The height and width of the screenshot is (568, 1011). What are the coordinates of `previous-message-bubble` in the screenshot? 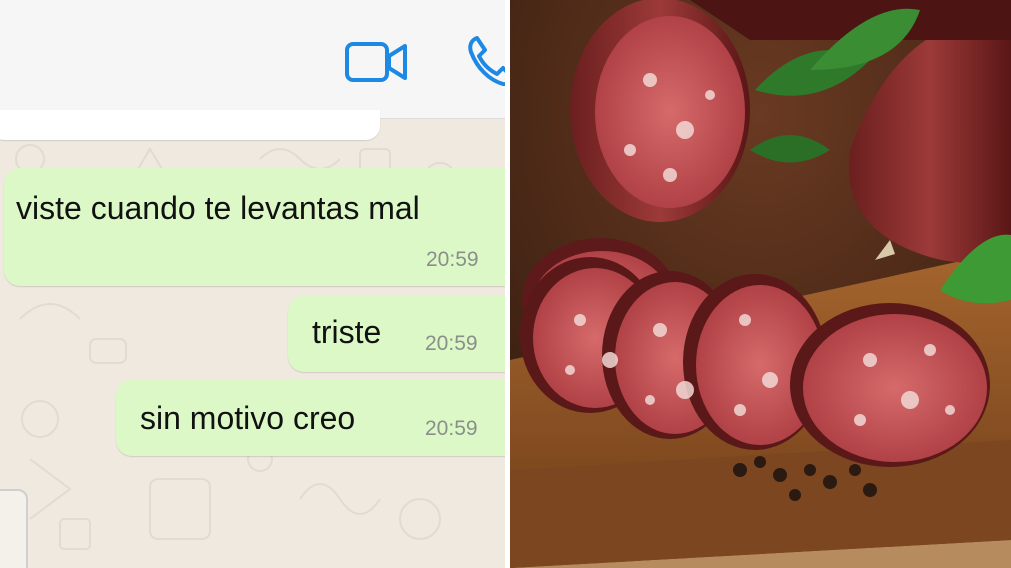 It's located at (190, 125).